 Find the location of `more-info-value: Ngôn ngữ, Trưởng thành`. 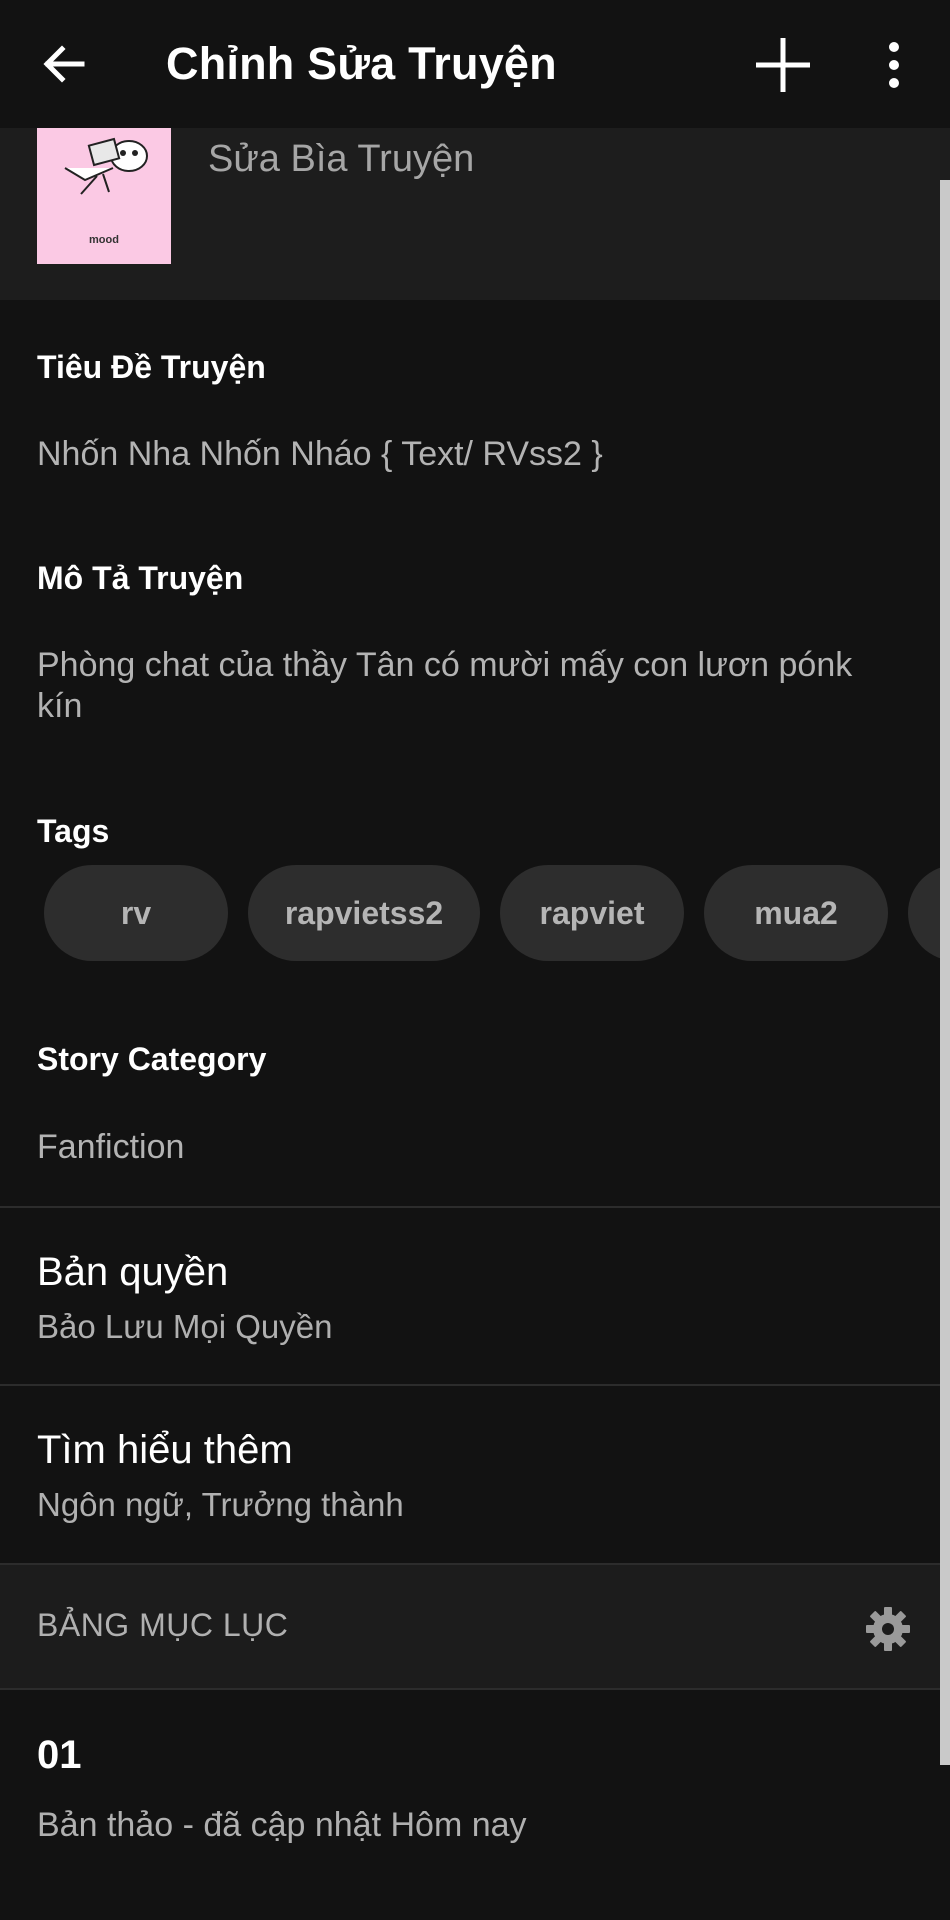

more-info-value: Ngôn ngữ, Trưởng thành is located at coordinates (220, 1504).